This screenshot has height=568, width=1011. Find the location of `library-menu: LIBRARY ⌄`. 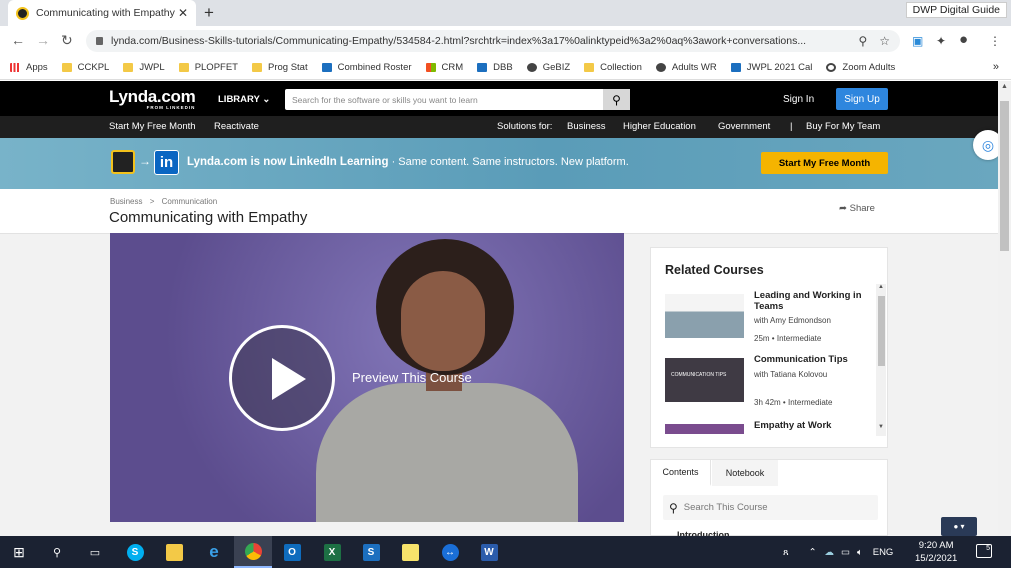

library-menu: LIBRARY ⌄ is located at coordinates (244, 99).